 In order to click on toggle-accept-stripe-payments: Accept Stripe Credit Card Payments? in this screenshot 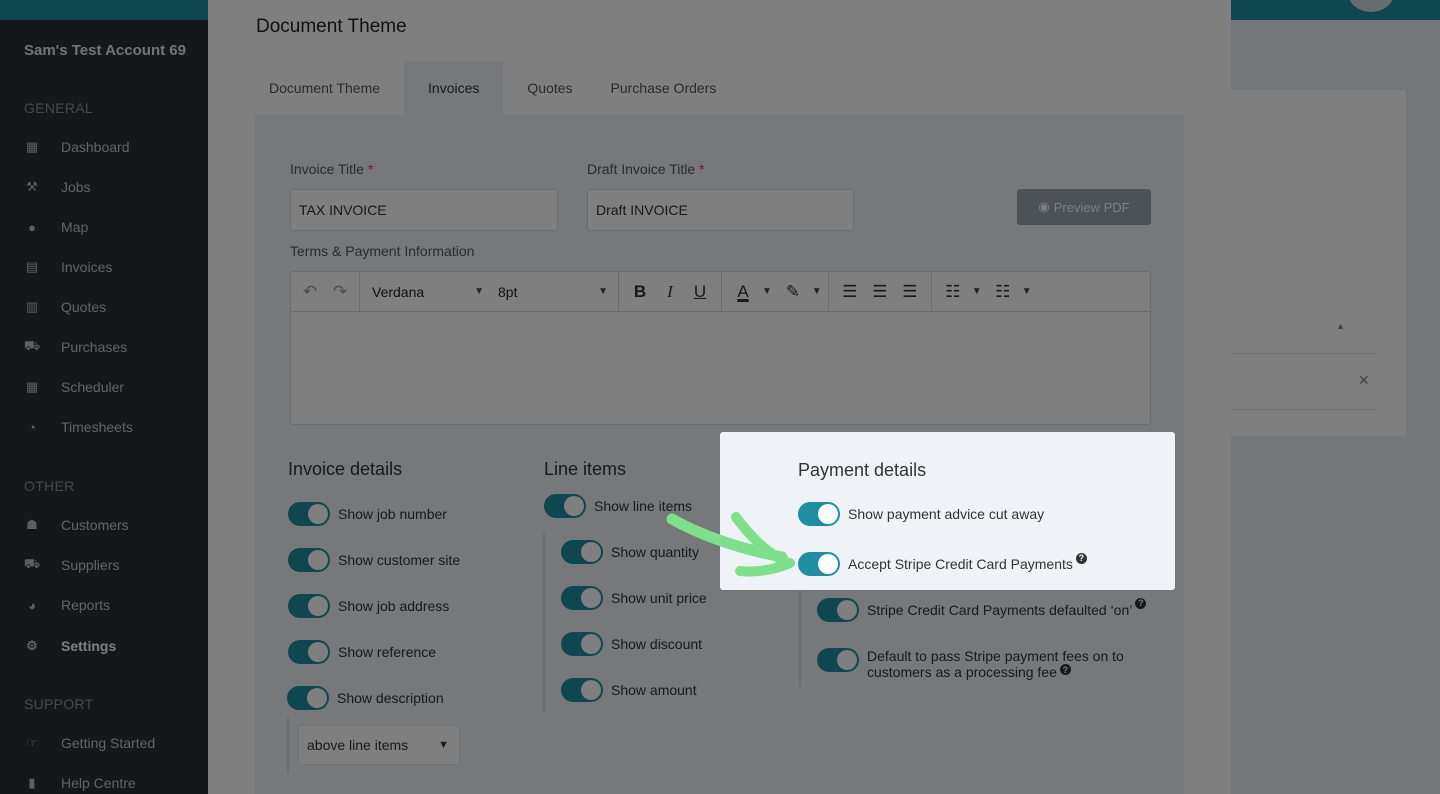, I will do `click(942, 564)`.